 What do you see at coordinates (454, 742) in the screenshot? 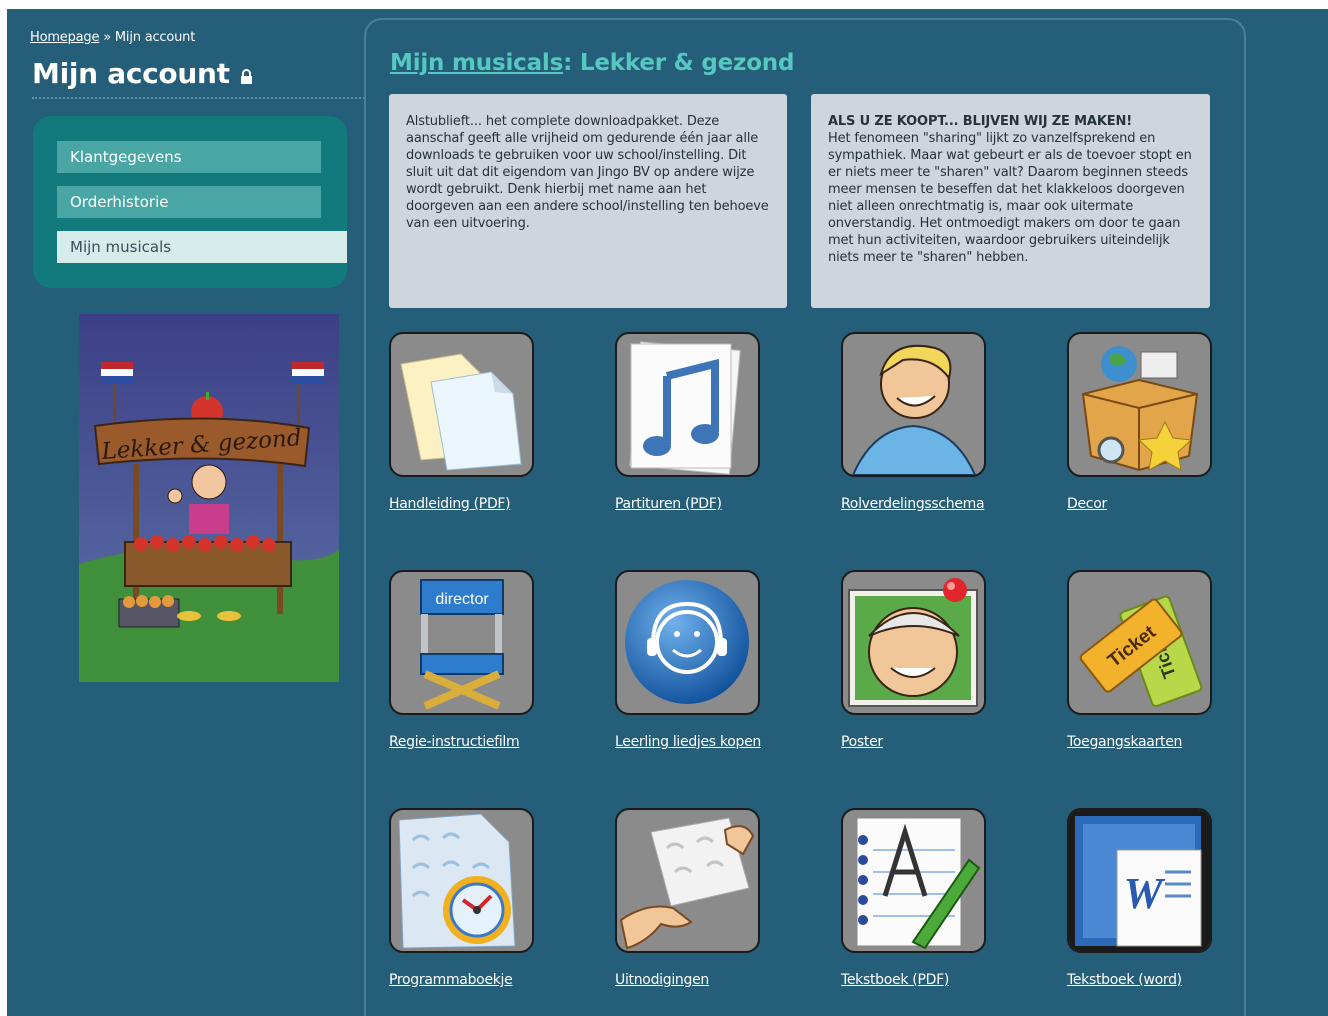
I see `download-regie-instructiefilm-label: Regie-instructiefilm` at bounding box center [454, 742].